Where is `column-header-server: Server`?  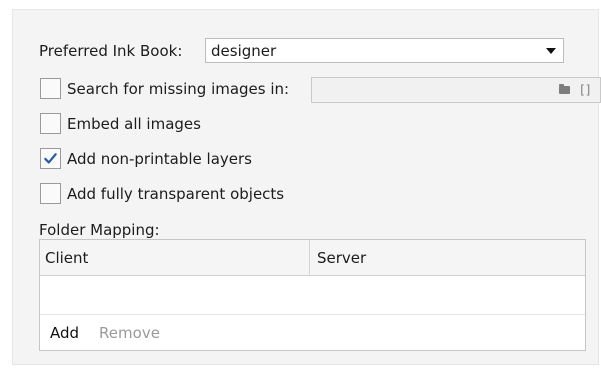 column-header-server: Server is located at coordinates (341, 258).